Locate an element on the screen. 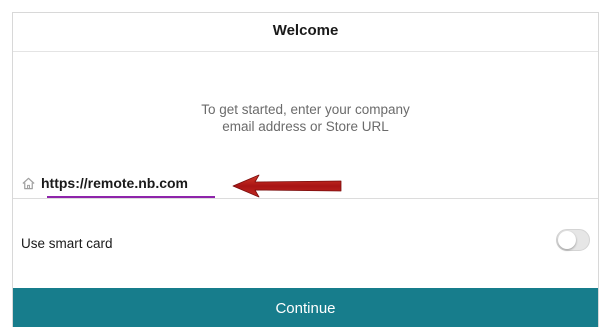 This screenshot has width=607, height=327. home-icon is located at coordinates (28, 183).